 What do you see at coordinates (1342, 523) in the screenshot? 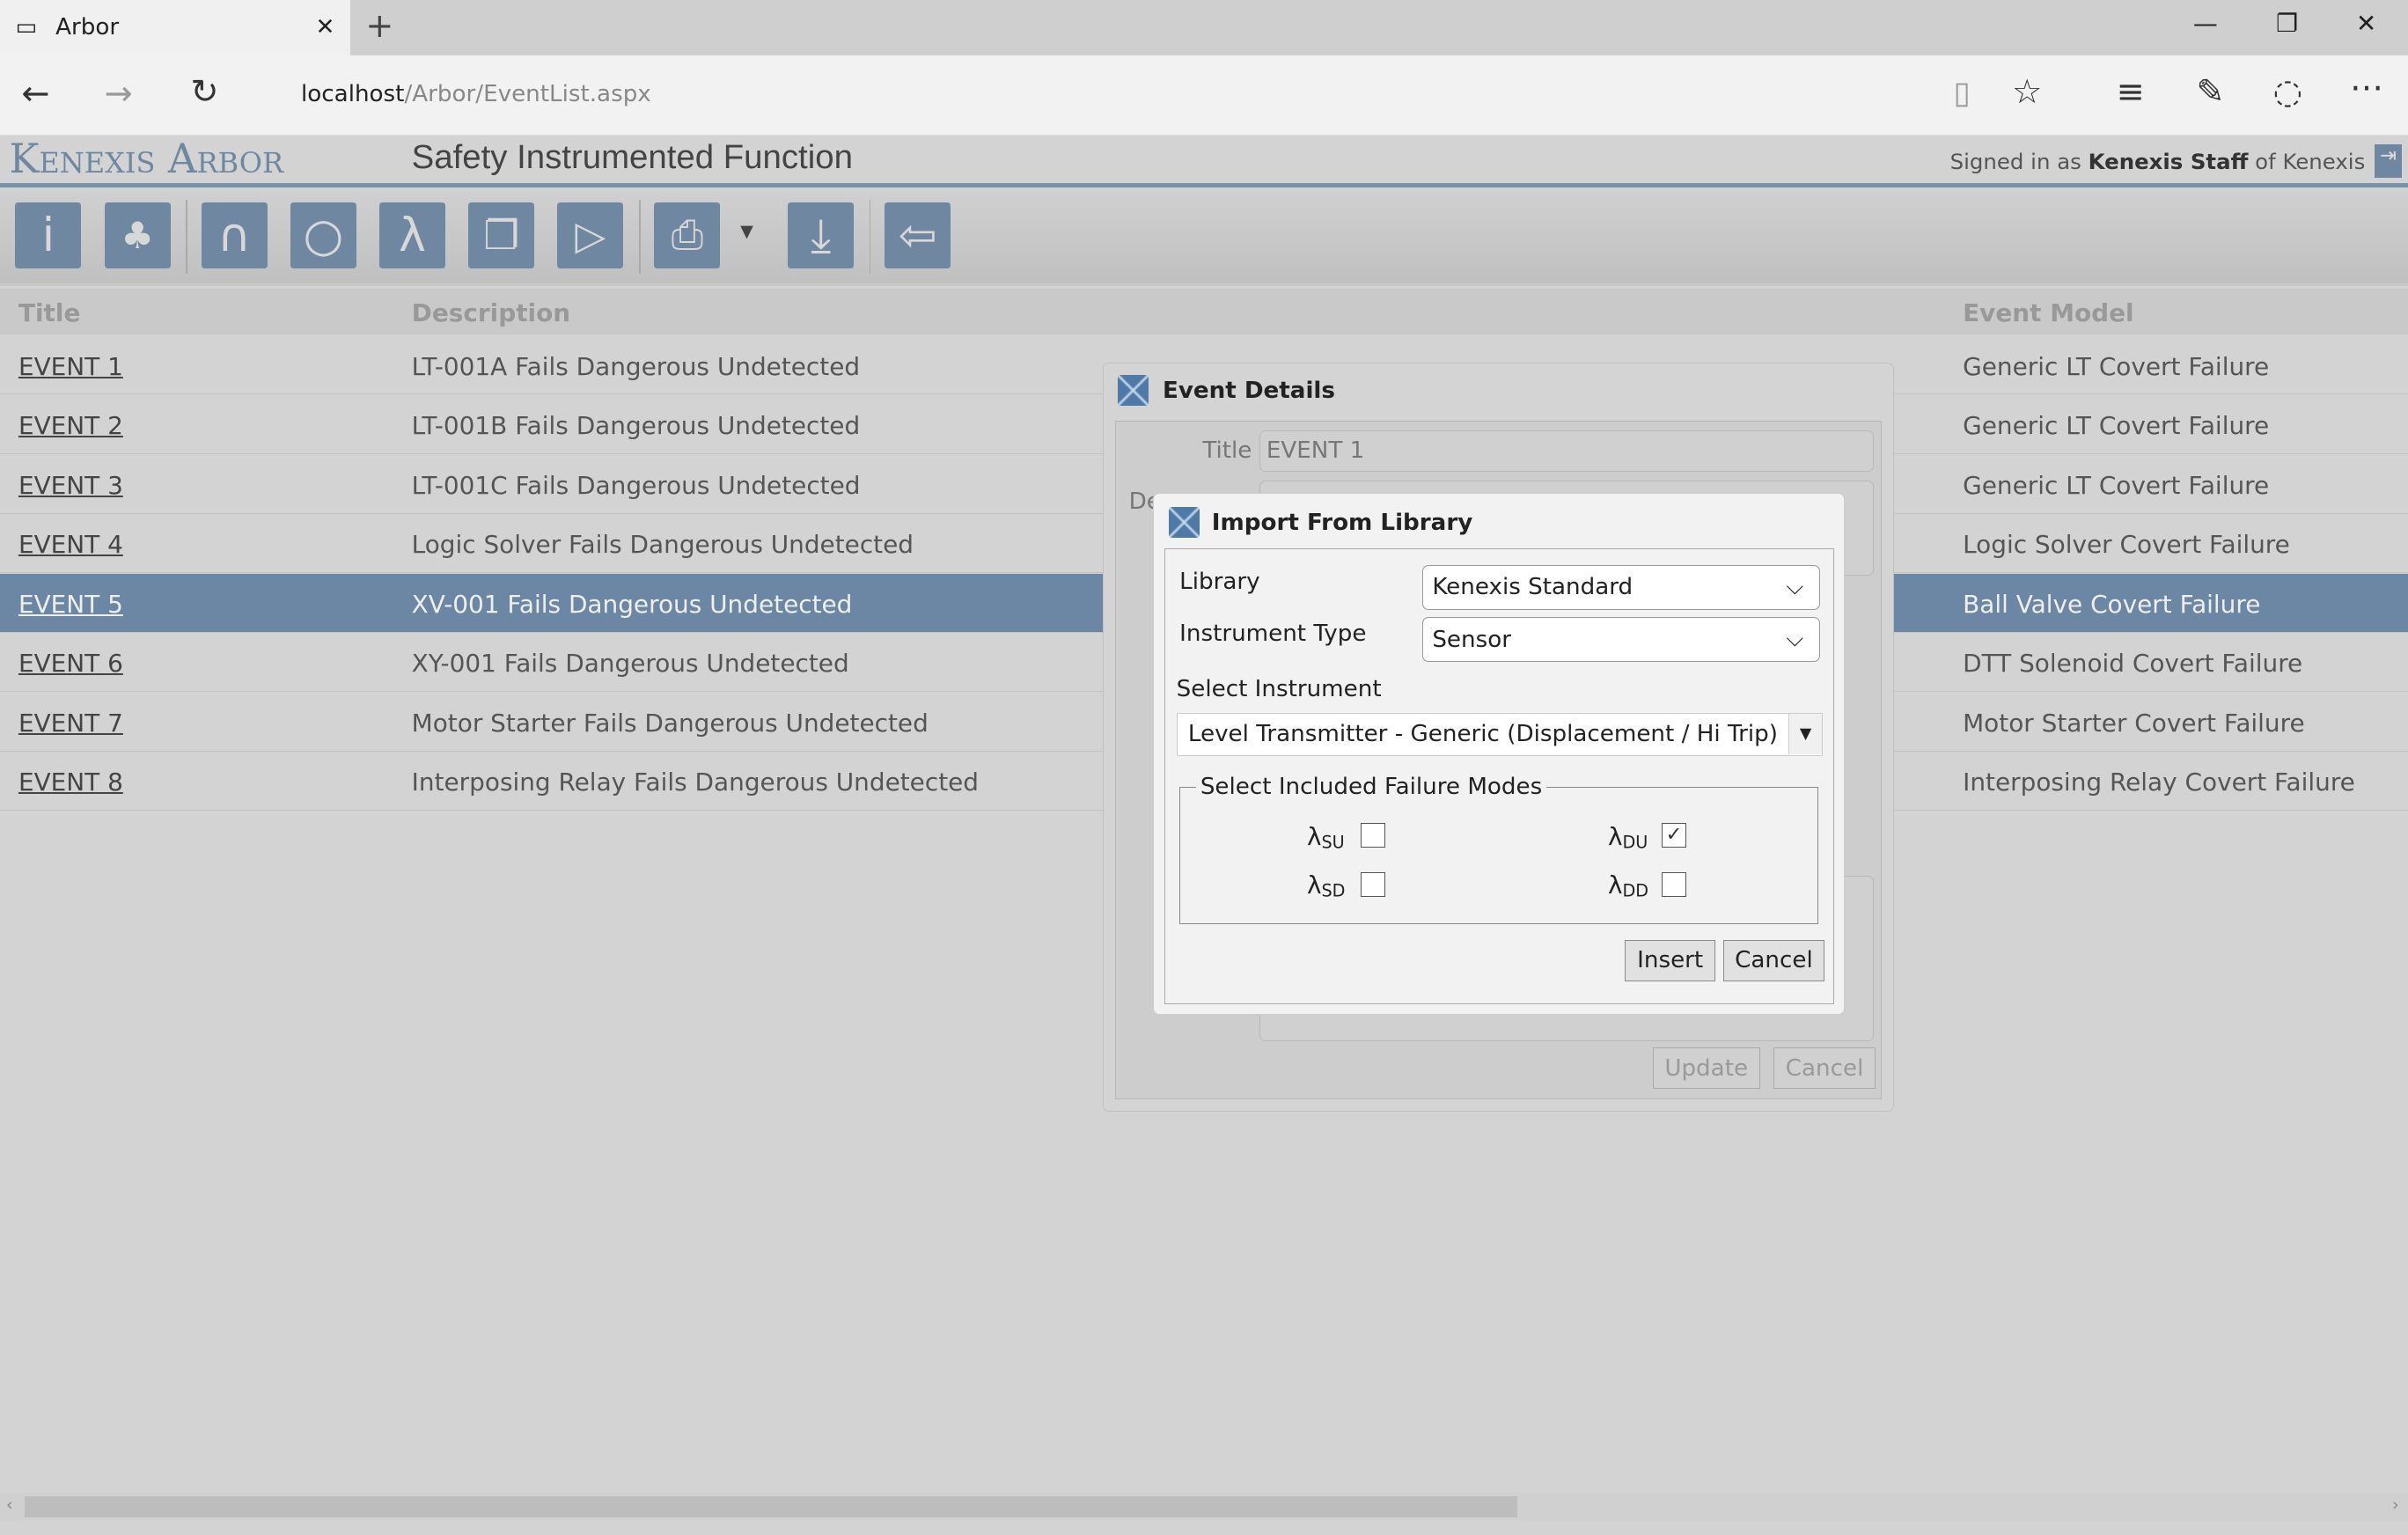
I see `import-dialog-title: Import From Library` at bounding box center [1342, 523].